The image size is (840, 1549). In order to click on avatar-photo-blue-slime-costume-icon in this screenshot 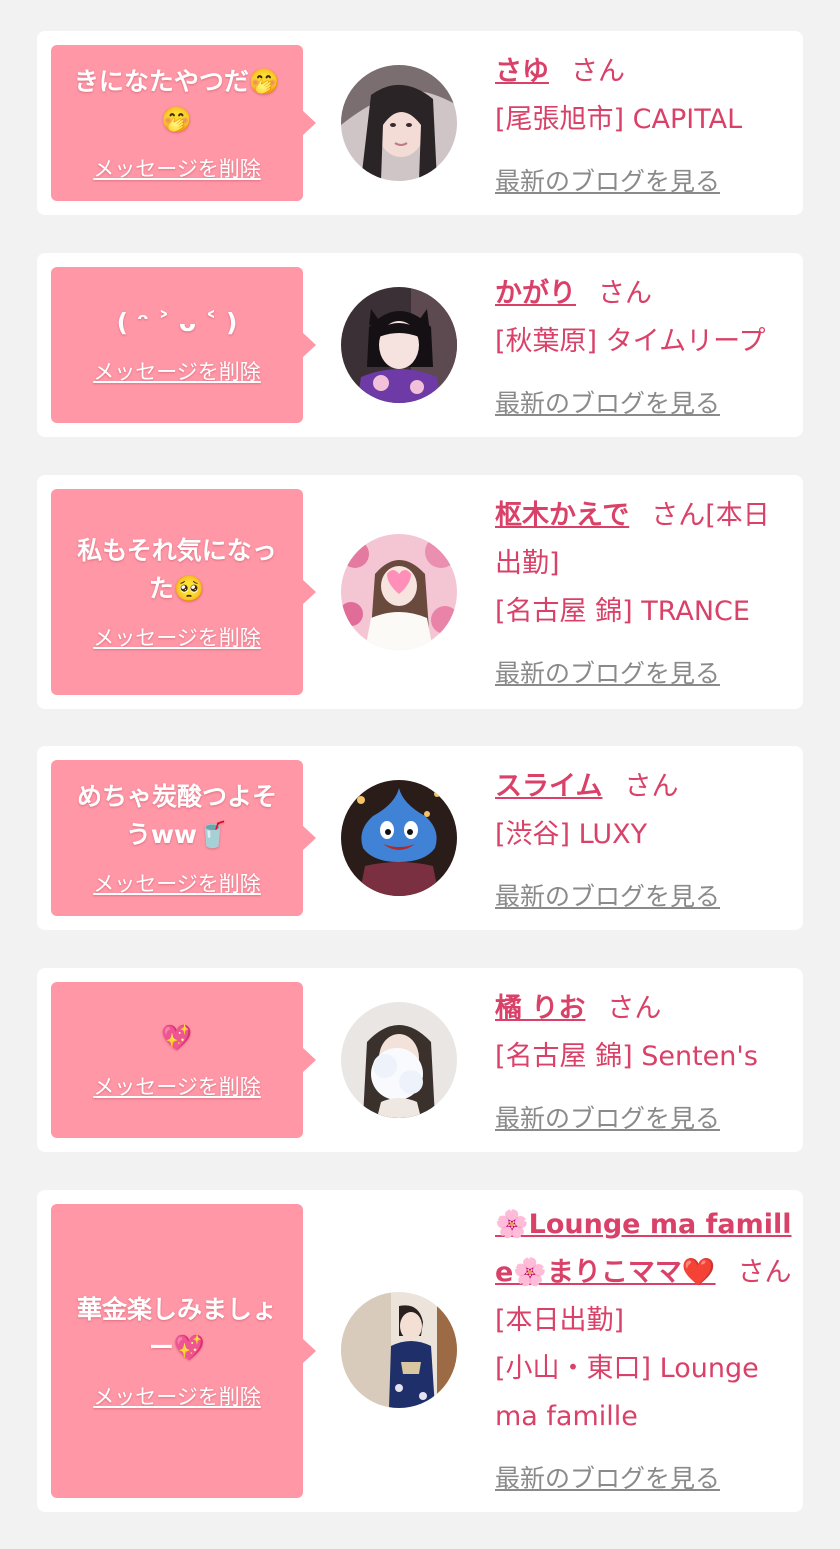, I will do `click(399, 838)`.